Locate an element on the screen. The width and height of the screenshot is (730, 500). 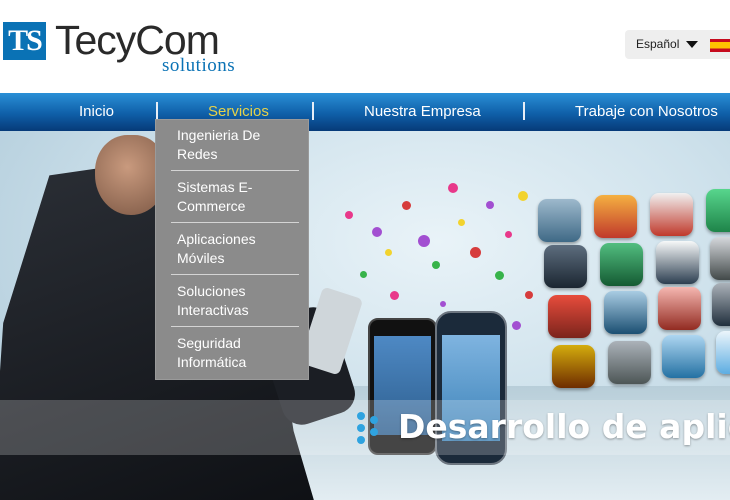
language-label: Español is located at coordinates (658, 44).